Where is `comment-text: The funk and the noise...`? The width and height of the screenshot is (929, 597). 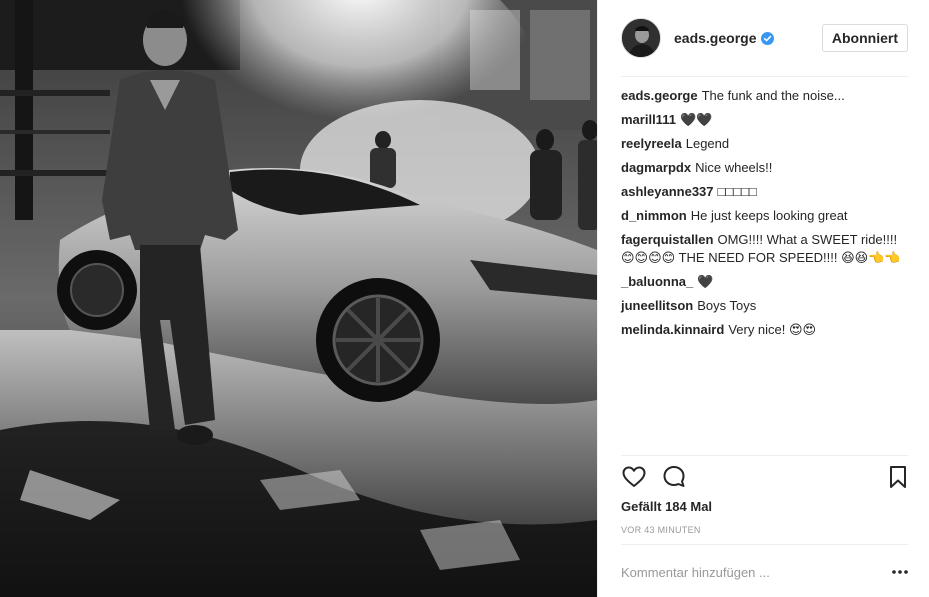
comment-text: The funk and the noise... is located at coordinates (773, 95).